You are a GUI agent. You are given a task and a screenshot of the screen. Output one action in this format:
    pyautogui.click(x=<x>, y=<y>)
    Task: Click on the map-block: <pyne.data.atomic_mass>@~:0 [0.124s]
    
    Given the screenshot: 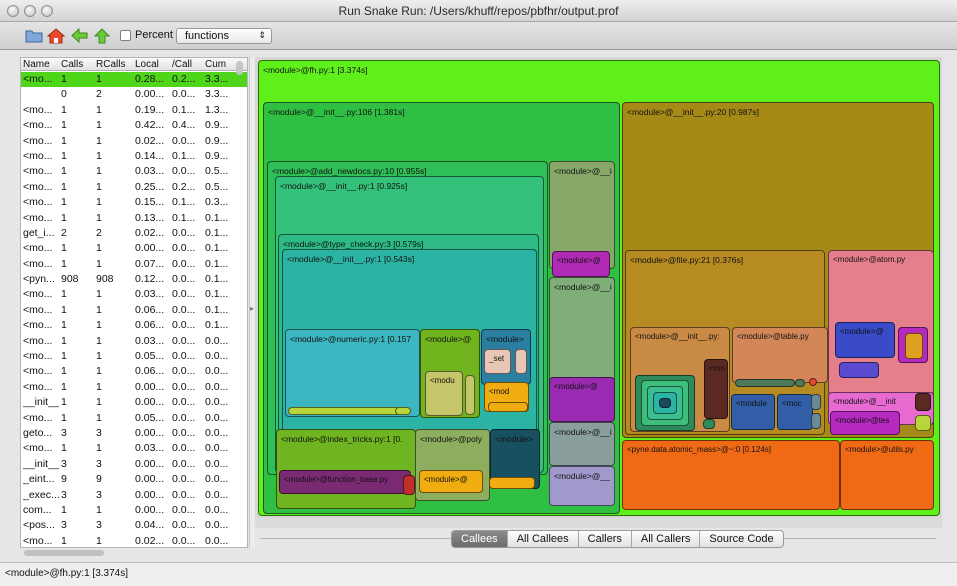 What is the action you would take?
    pyautogui.click(x=731, y=475)
    